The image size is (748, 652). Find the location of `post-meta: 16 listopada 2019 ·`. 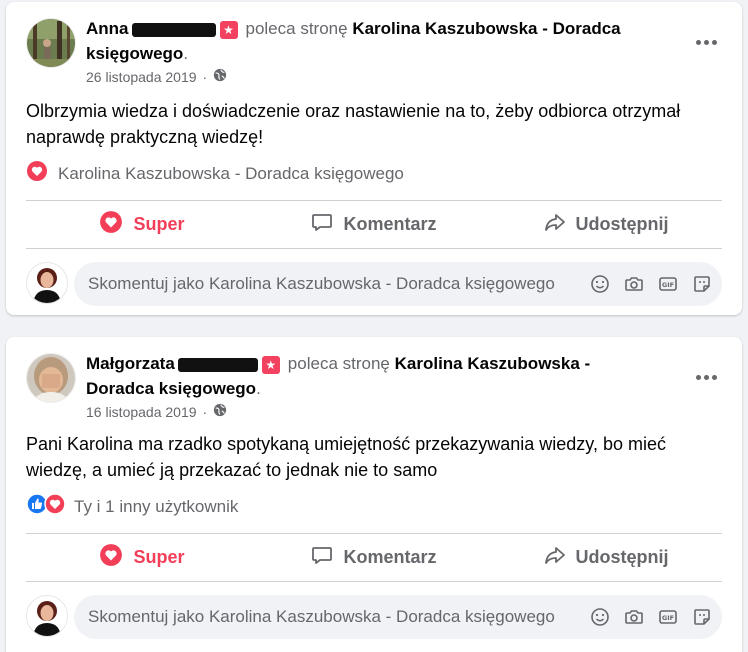

post-meta: 16 listopada 2019 · is located at coordinates (156, 411).